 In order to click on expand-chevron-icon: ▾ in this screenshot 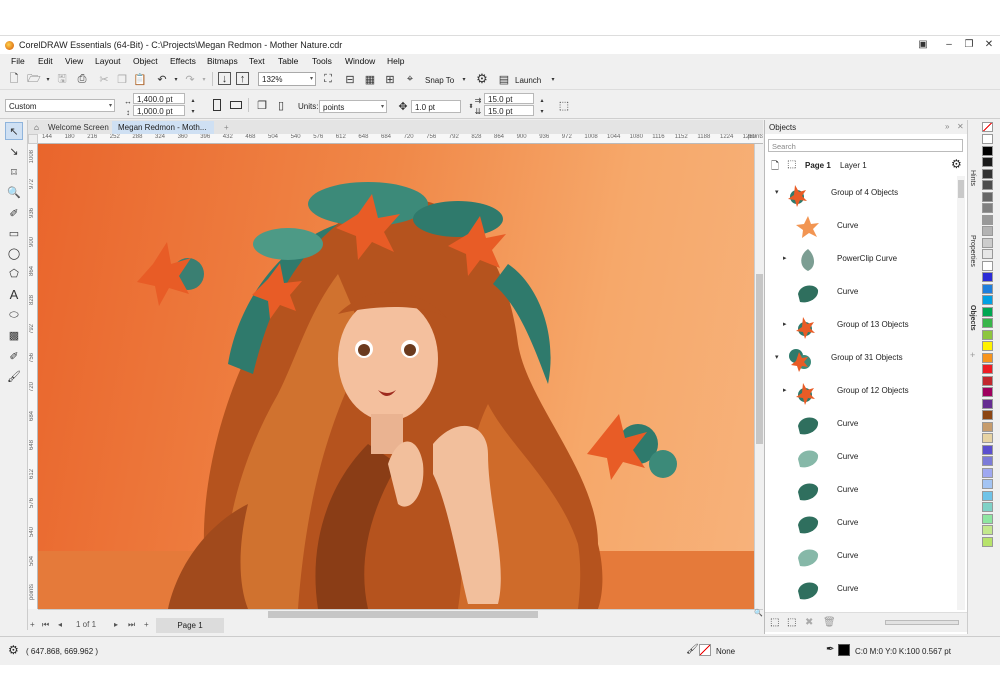, I will do `click(777, 192)`.